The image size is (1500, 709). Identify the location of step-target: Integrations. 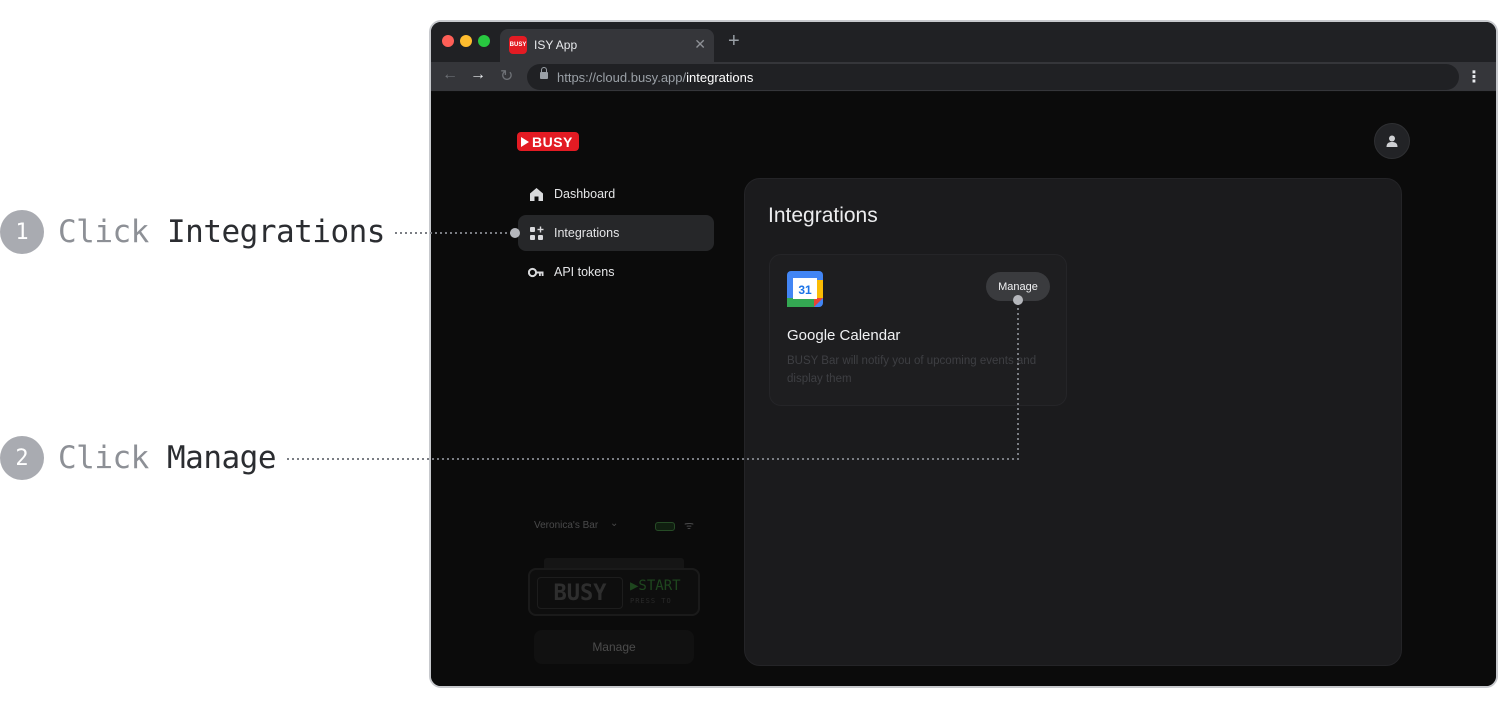
(276, 232).